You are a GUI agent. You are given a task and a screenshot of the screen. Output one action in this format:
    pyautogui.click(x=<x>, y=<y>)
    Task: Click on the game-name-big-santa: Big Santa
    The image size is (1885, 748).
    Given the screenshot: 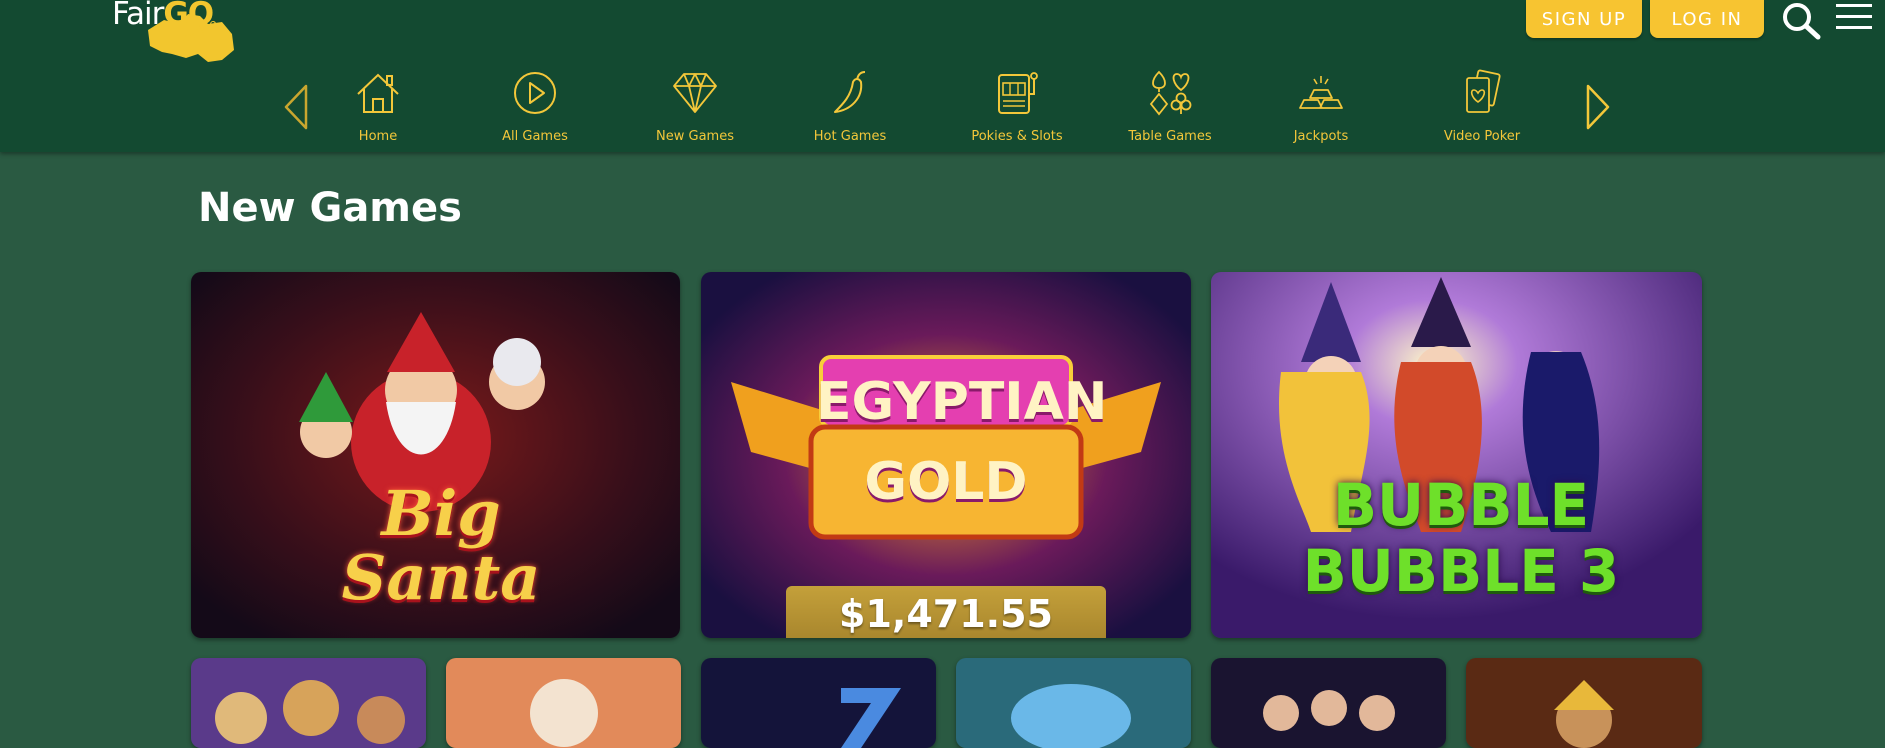 What is the action you would take?
    pyautogui.click(x=441, y=545)
    